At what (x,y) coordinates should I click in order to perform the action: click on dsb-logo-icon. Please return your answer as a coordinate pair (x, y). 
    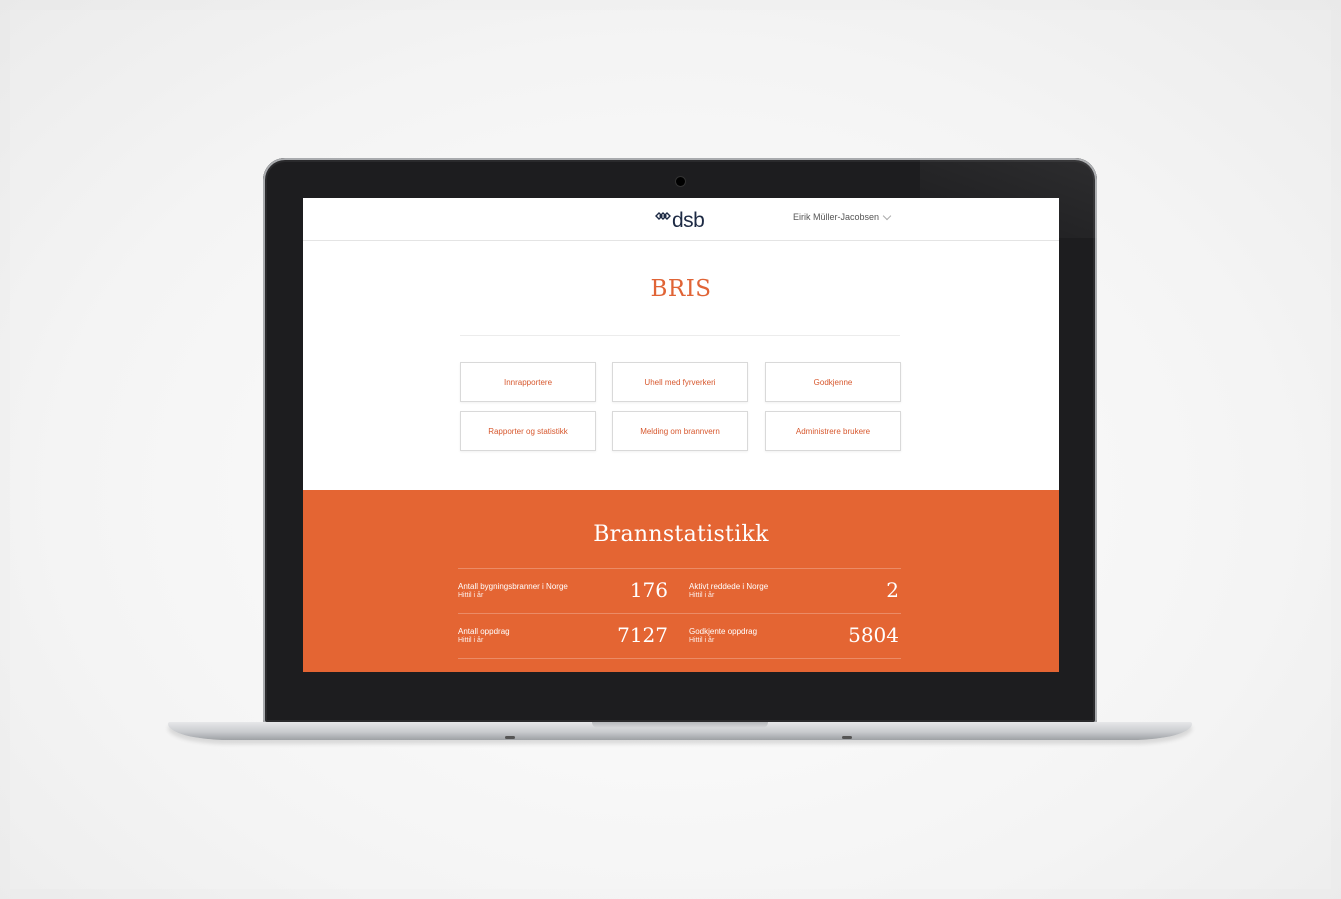
    Looking at the image, I should click on (663, 216).